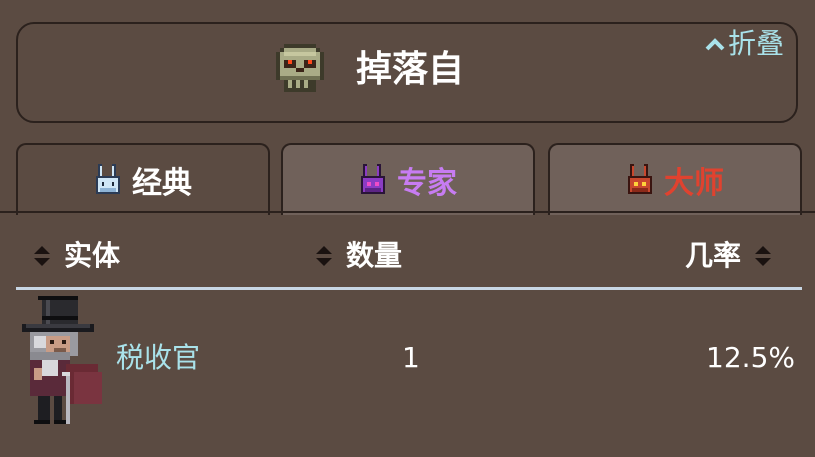  I want to click on column-header-entity-label: 实体, so click(92, 255).